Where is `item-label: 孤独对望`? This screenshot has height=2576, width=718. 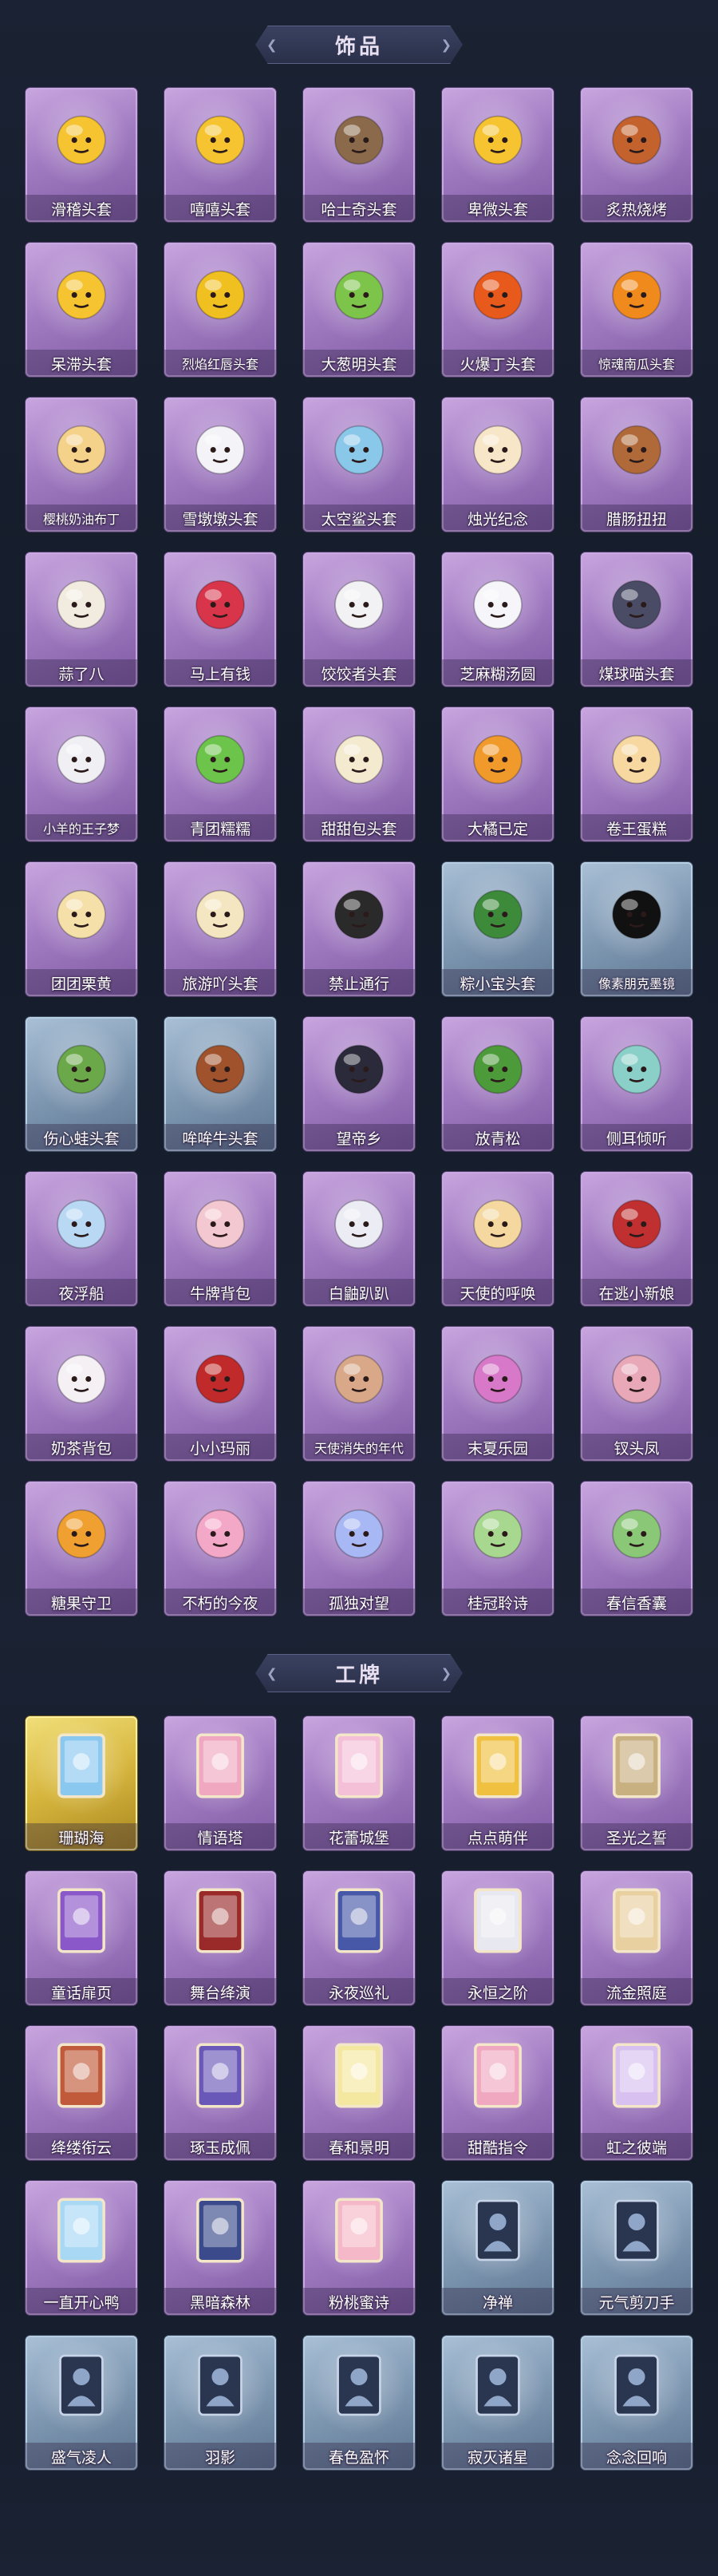
item-label: 孤独对望 is located at coordinates (358, 1603).